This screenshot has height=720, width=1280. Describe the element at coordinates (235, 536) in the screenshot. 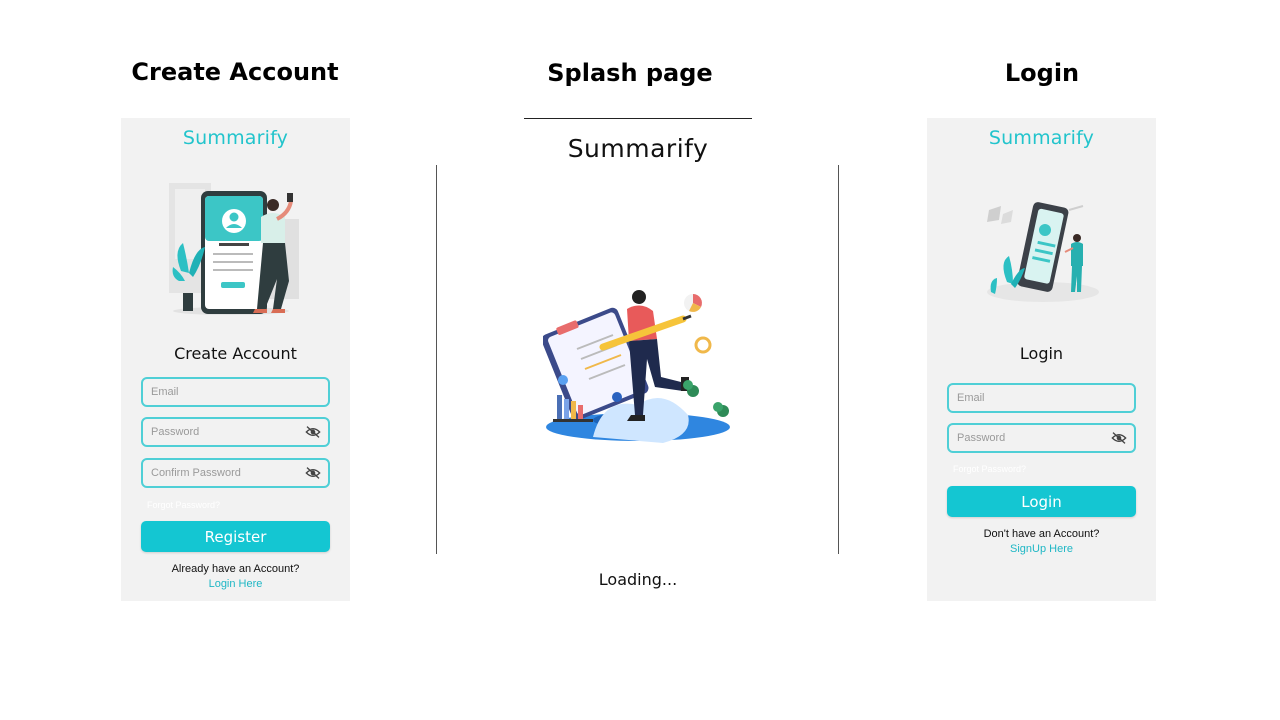

I see `register-button: Register` at that location.